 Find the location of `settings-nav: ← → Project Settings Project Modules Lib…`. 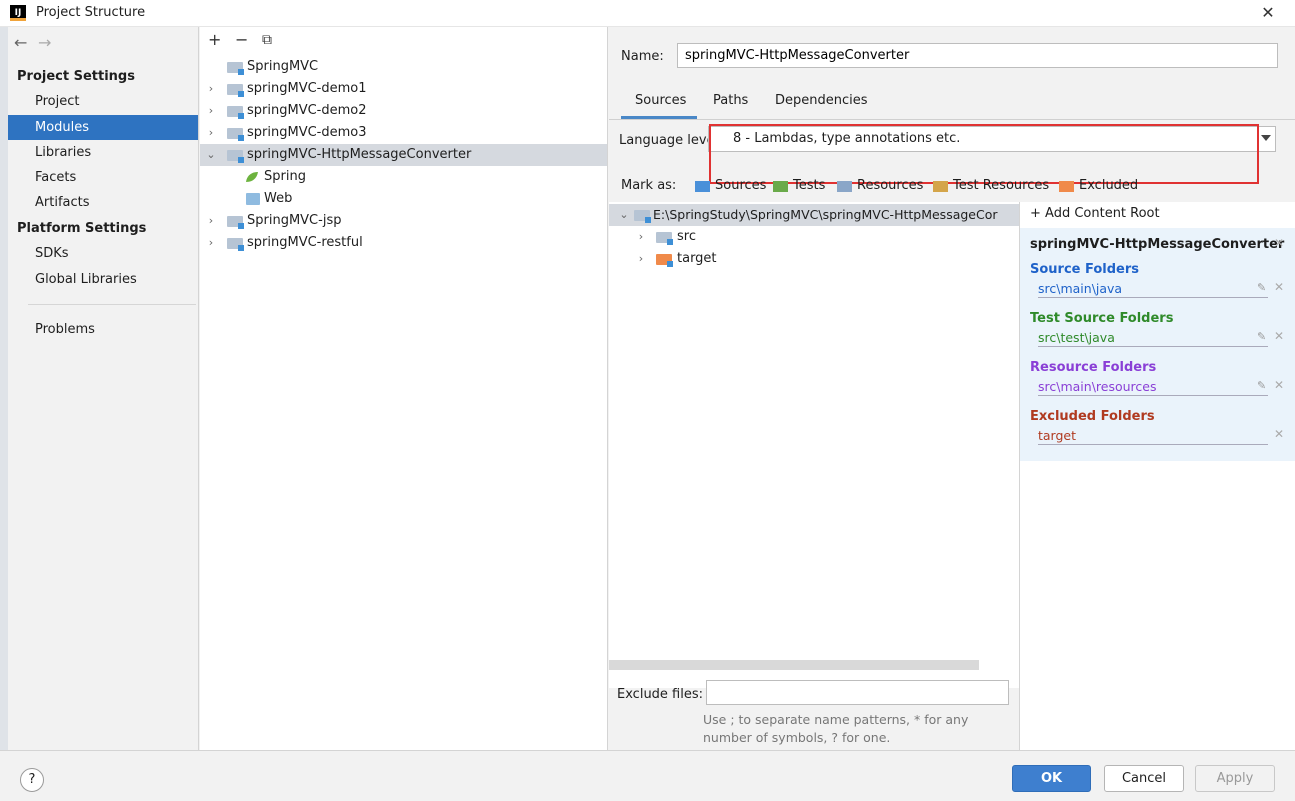

settings-nav: ← → Project Settings Project Modules Lib… is located at coordinates (103, 388).